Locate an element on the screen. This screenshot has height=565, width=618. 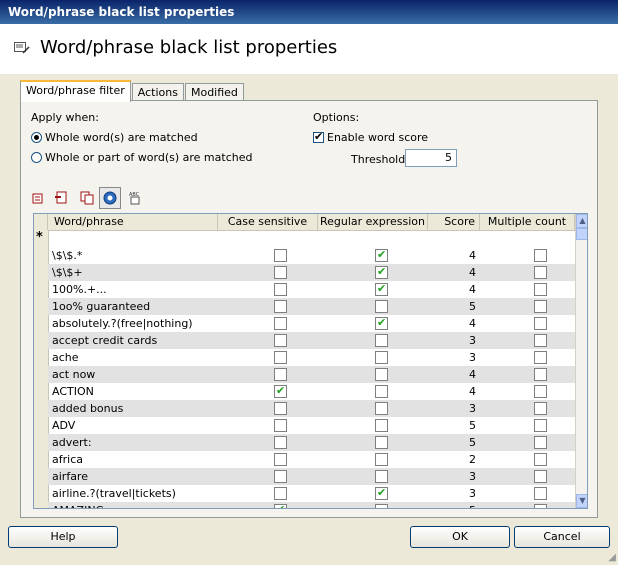
col-header-multi: Multiple count is located at coordinates (527, 222).